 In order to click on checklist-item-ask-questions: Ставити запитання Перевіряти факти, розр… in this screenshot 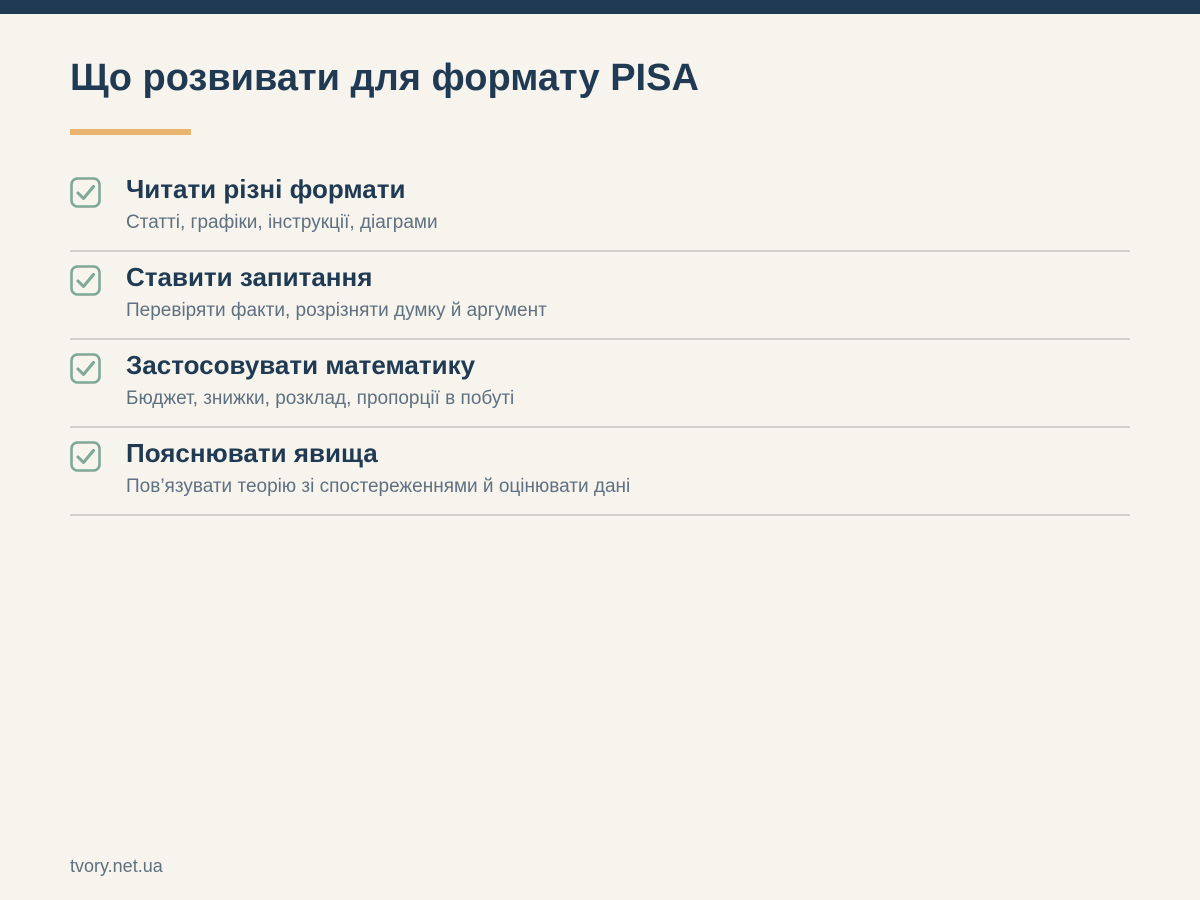, I will do `click(600, 296)`.